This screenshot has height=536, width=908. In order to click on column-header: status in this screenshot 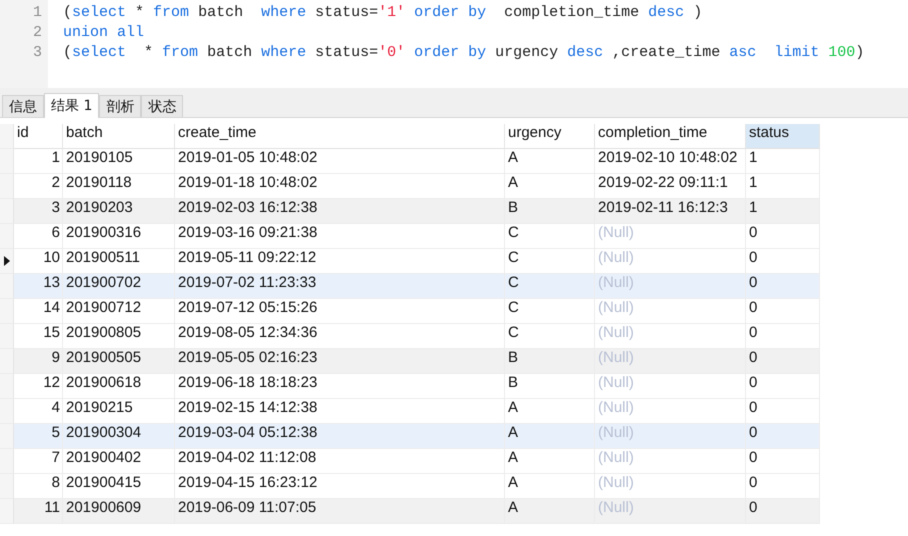, I will do `click(783, 136)`.